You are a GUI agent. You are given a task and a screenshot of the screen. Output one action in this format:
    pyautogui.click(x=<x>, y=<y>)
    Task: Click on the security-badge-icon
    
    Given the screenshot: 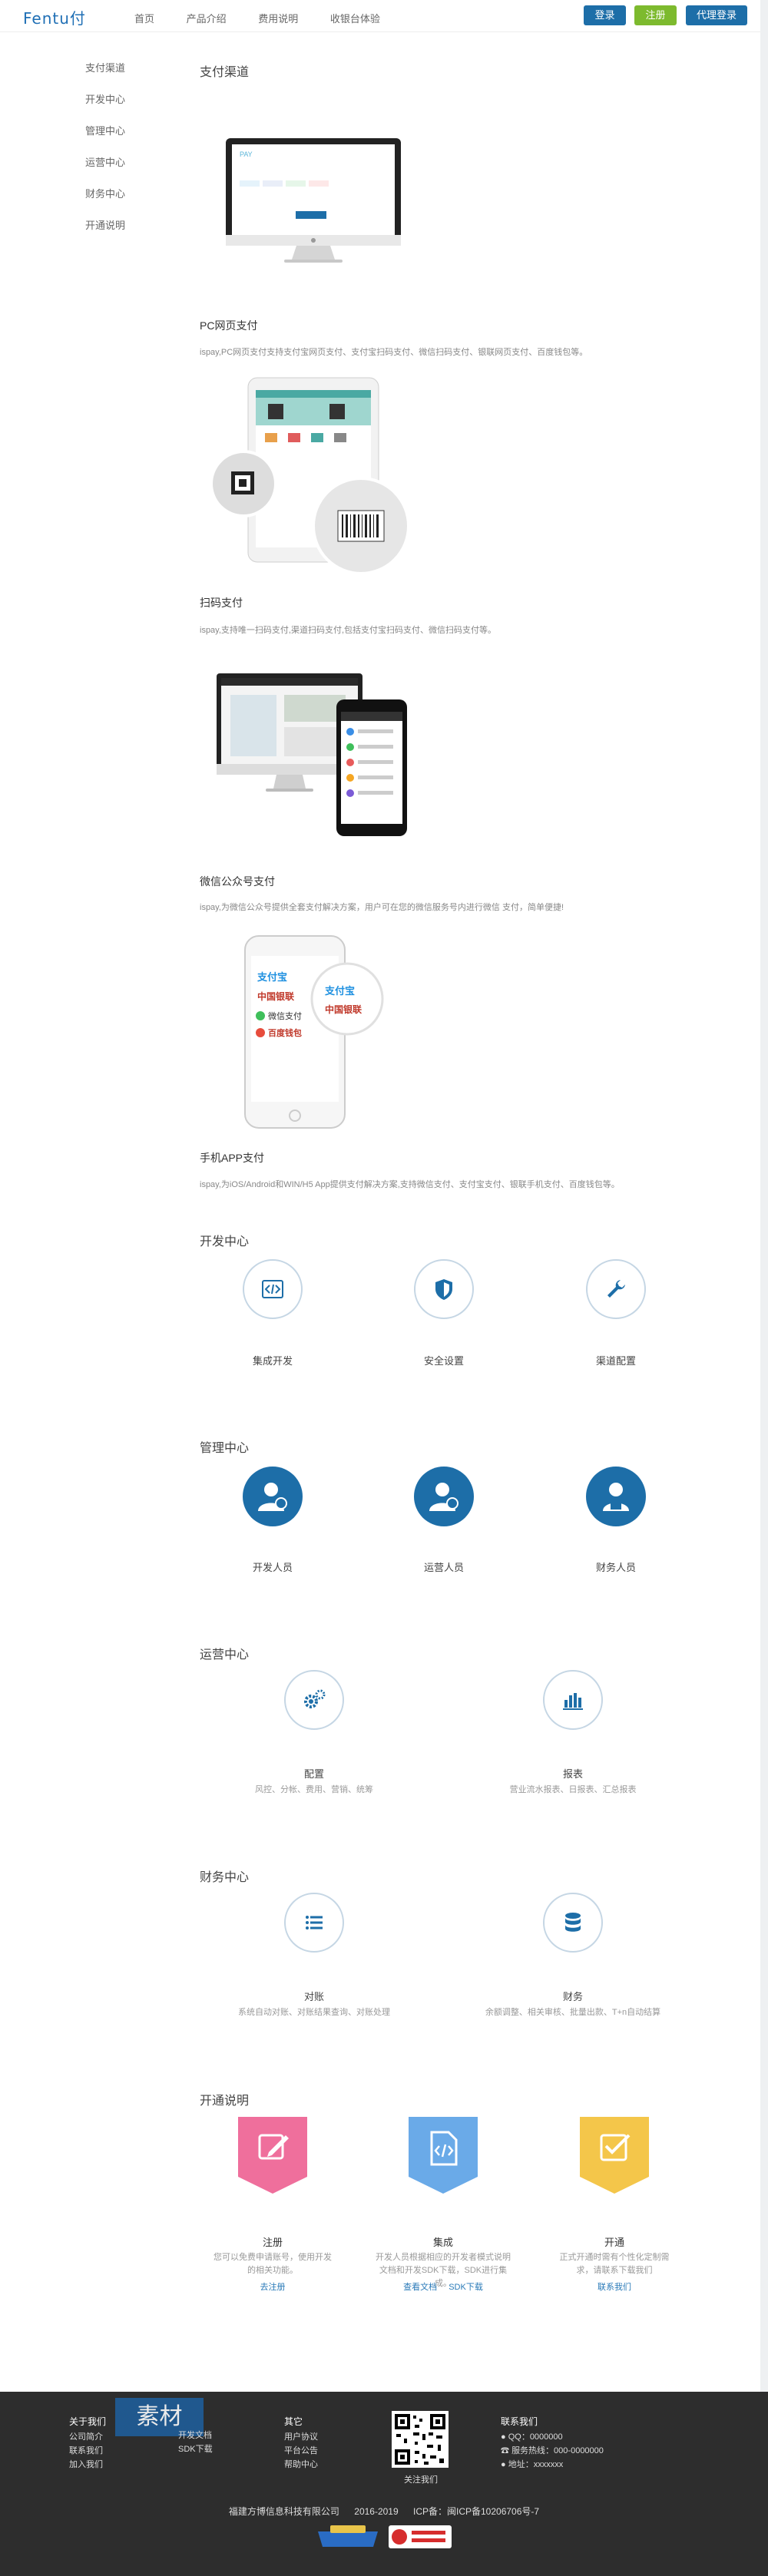 What is the action you would take?
    pyautogui.click(x=420, y=2537)
    